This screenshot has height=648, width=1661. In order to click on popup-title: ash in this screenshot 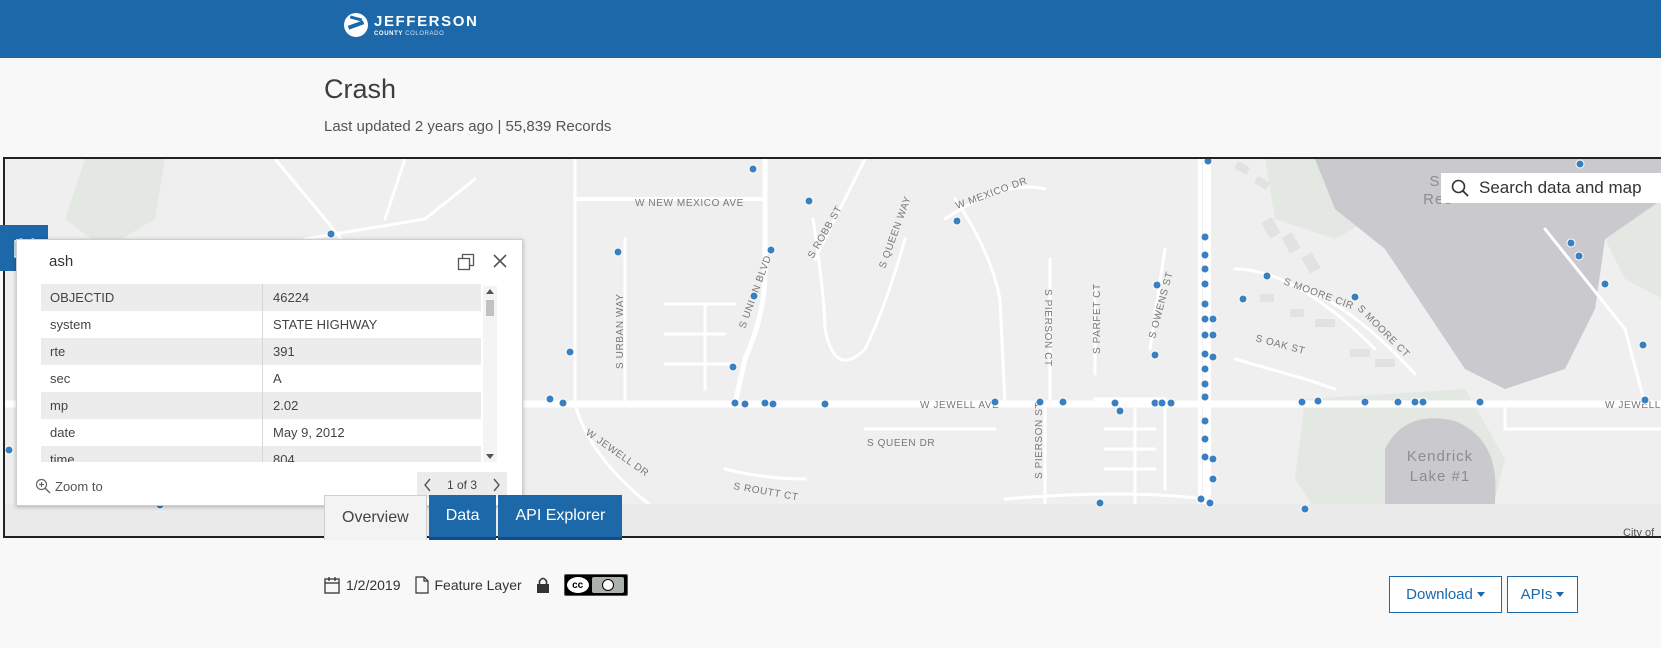, I will do `click(61, 261)`.